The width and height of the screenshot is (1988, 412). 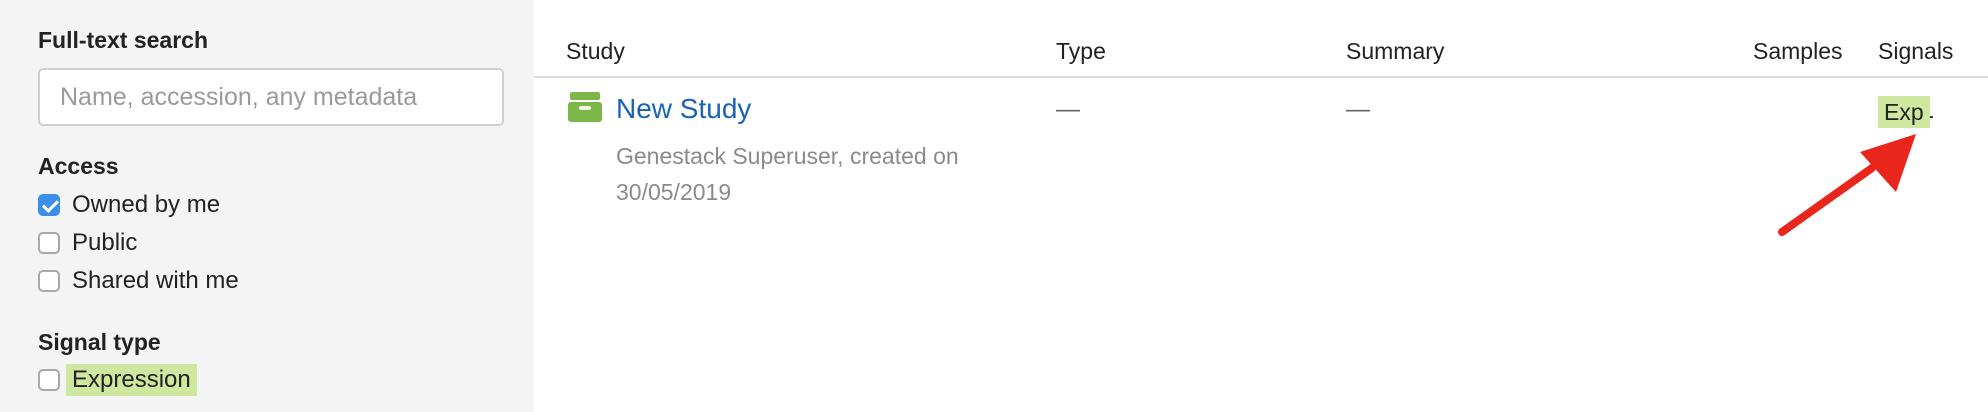 I want to click on public-checkbox, so click(x=49, y=243).